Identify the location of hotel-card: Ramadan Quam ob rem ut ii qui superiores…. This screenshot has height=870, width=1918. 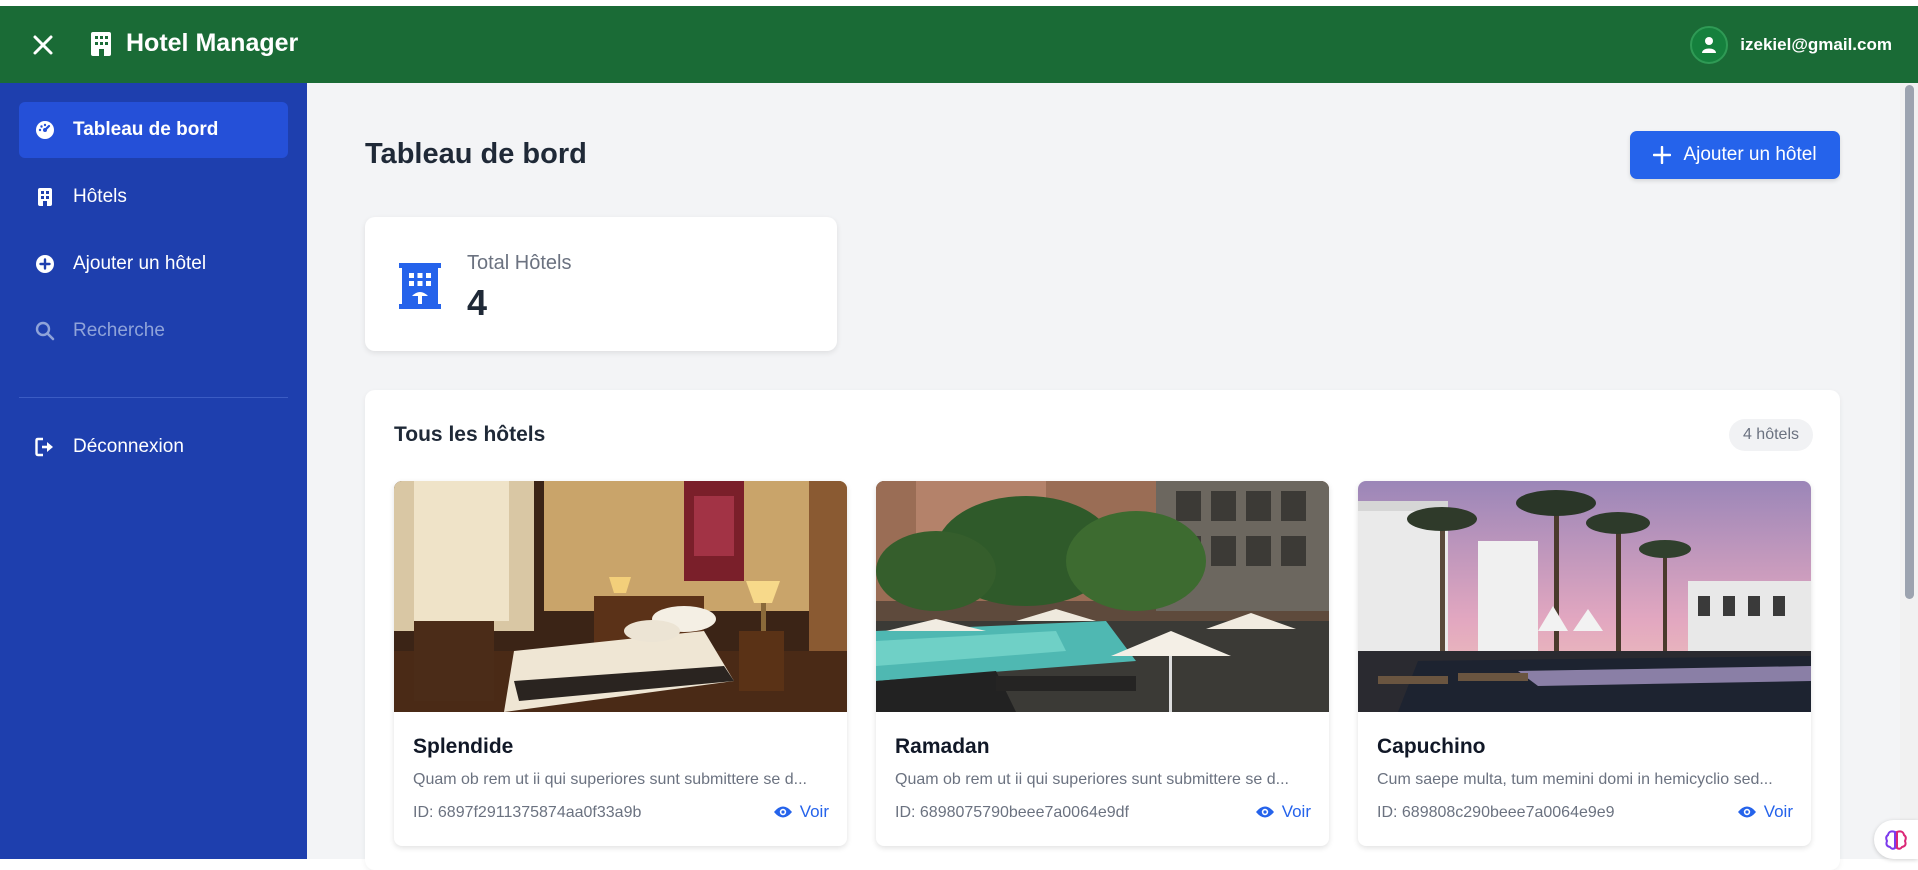
(1102, 663).